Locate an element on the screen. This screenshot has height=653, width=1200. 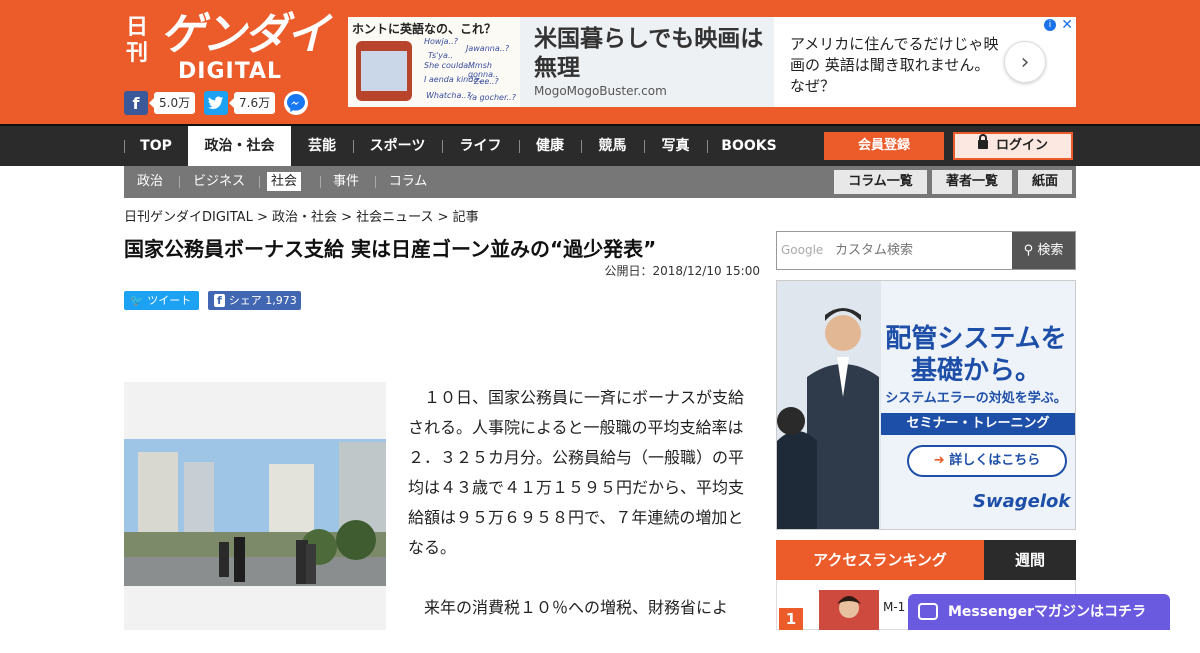
ad-headline-panel: 米国暮らしでも映画は無理 MogoMogoBuster.com is located at coordinates (647, 62).